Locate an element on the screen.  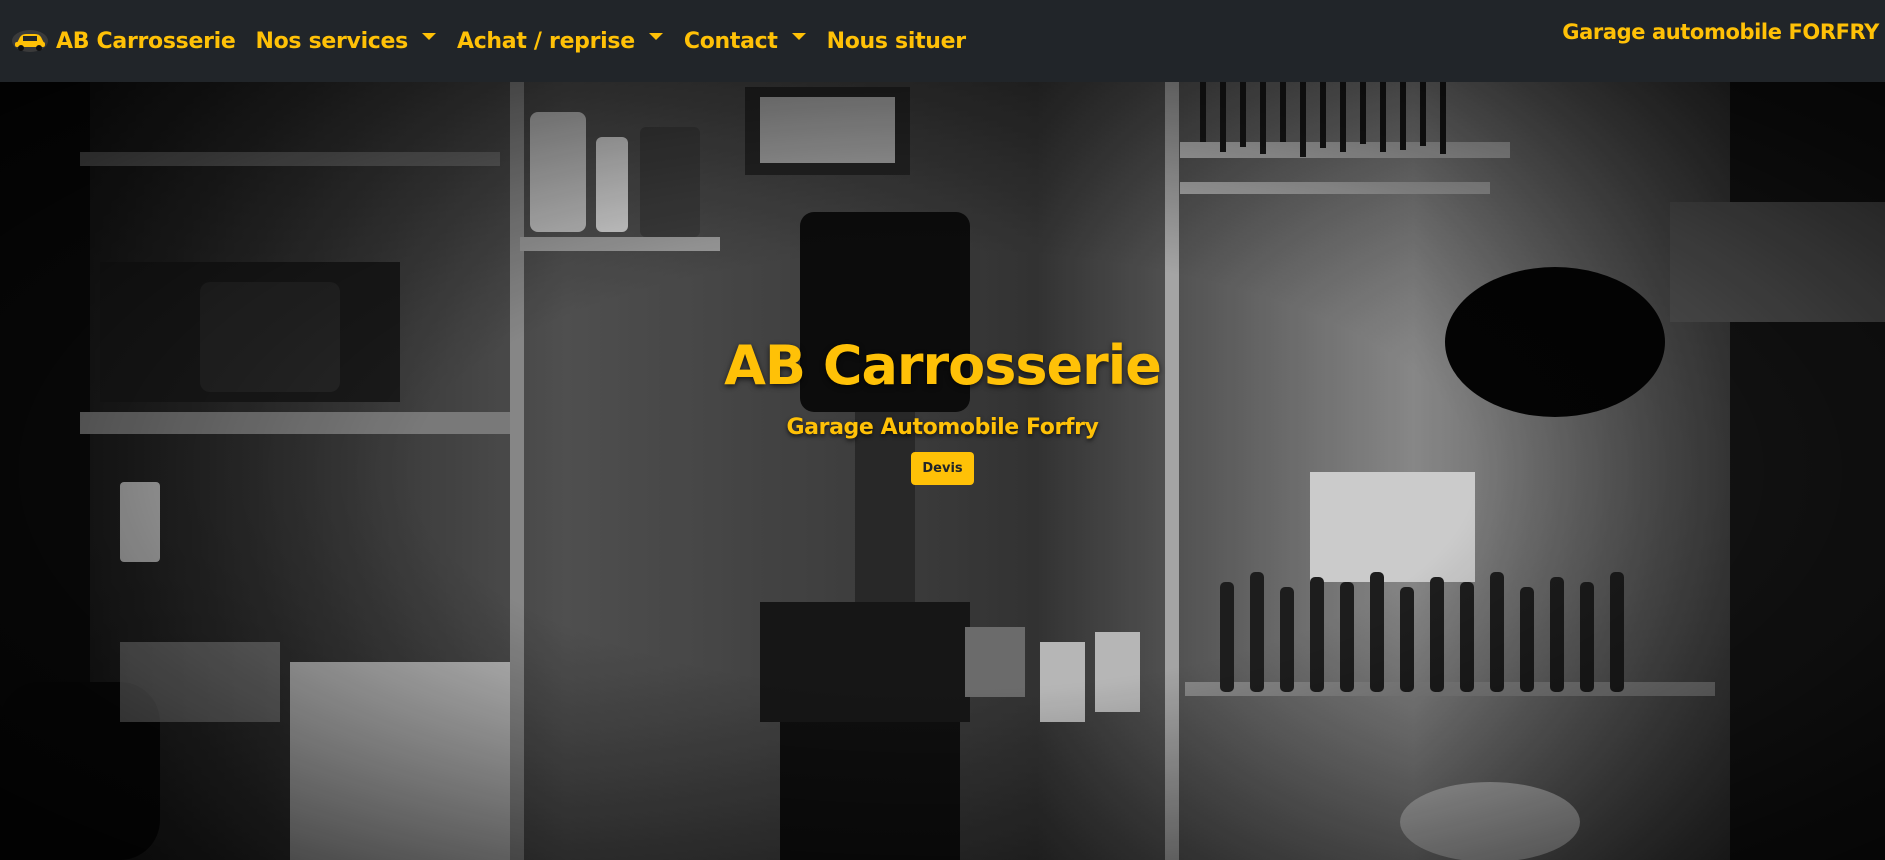
nav-item-contact: Contact is located at coordinates (745, 41).